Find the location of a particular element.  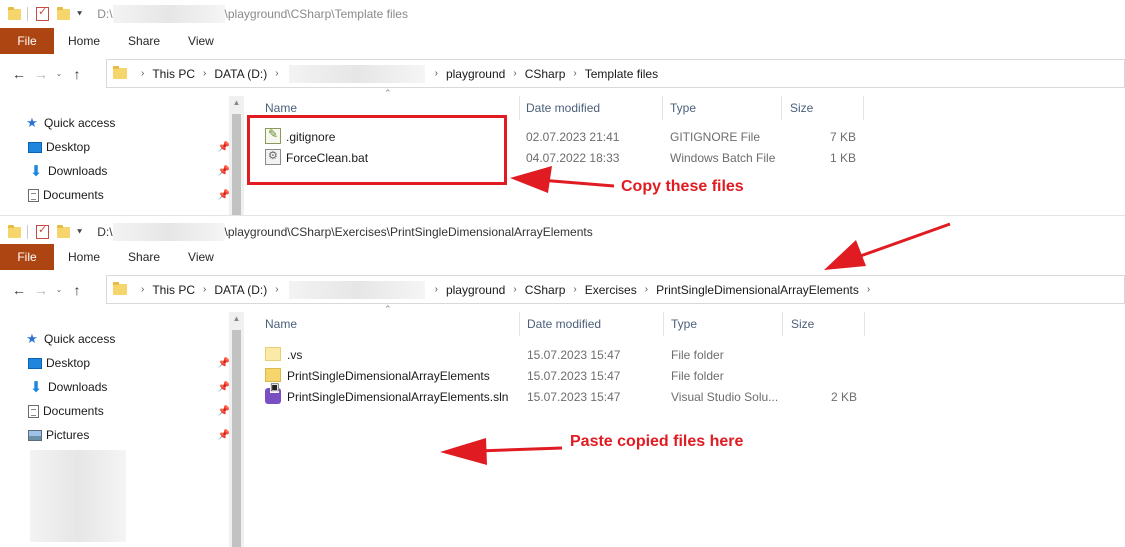

title-bar: ⯆ D:\ \playground\CSharp\Template files is located at coordinates (562, 14).